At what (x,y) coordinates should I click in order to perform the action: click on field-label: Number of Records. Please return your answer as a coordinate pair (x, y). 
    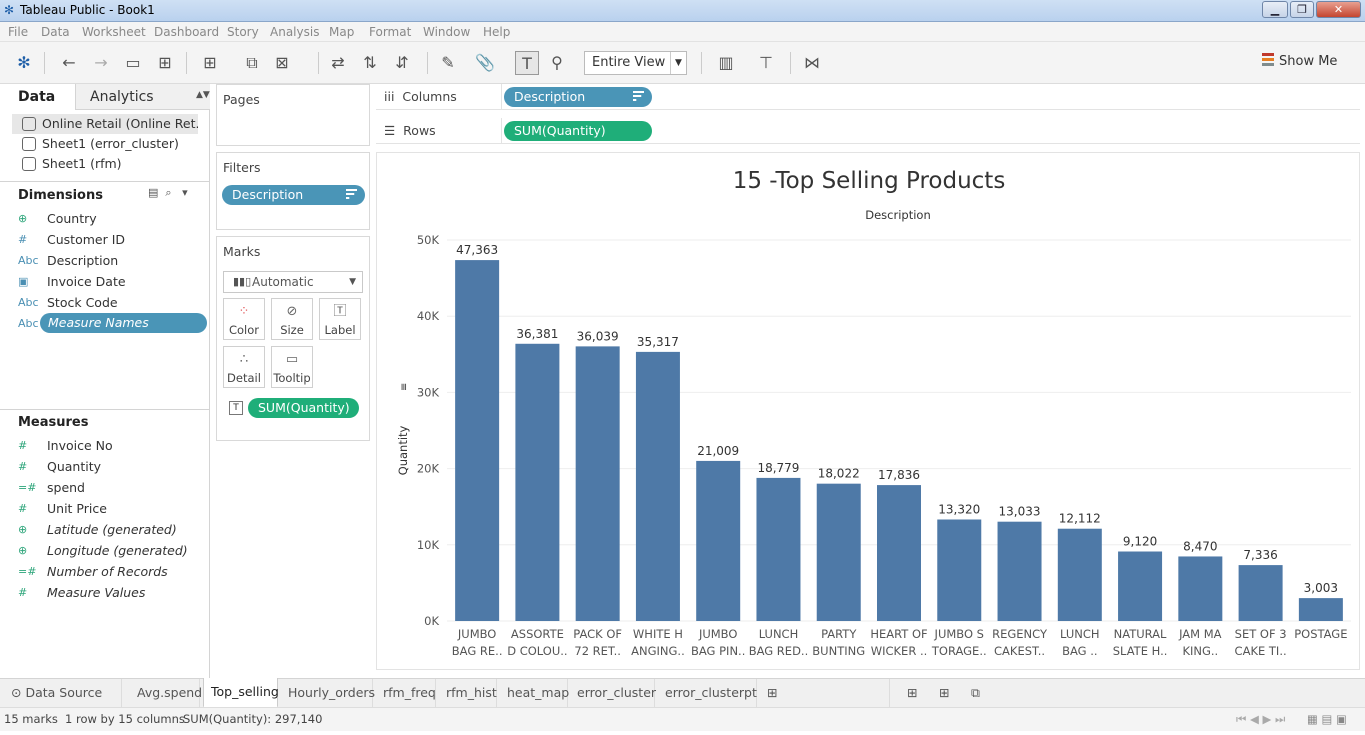
    Looking at the image, I should click on (107, 571).